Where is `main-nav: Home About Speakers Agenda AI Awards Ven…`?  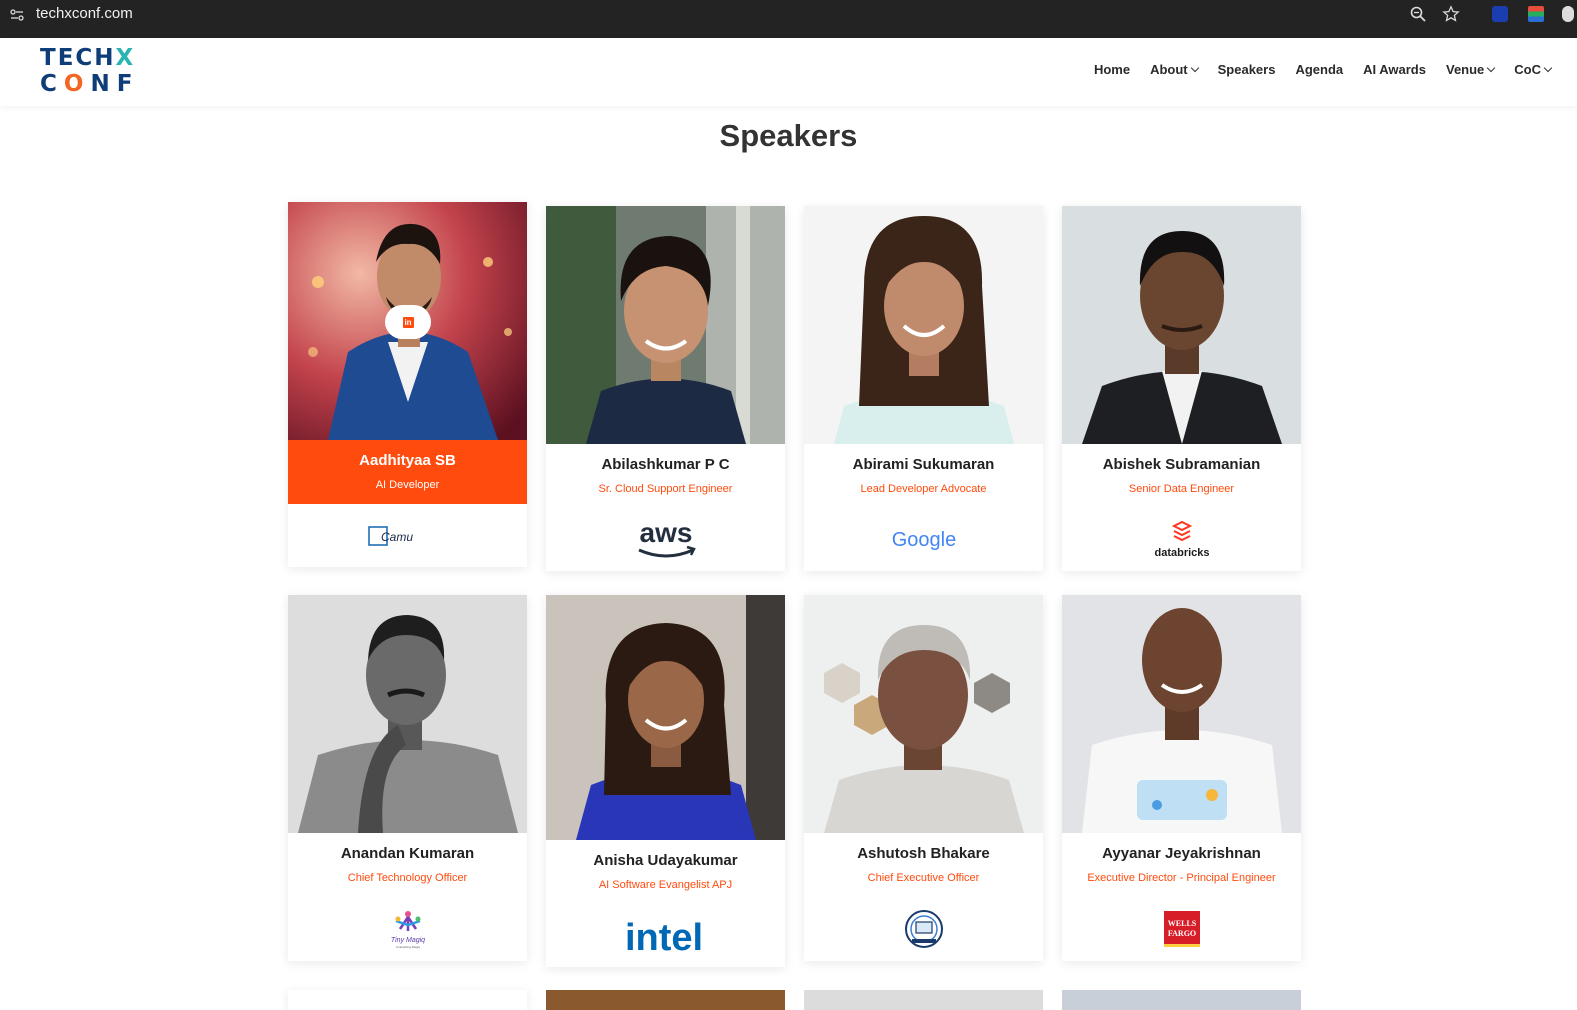
main-nav: Home About Speakers Agenda AI Awards Ven… is located at coordinates (1313, 69).